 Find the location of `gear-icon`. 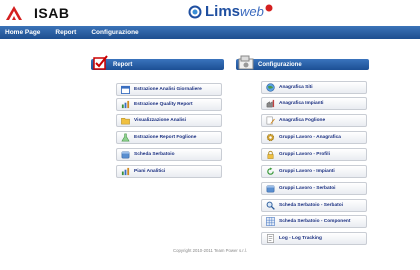

gear-icon is located at coordinates (270, 137).